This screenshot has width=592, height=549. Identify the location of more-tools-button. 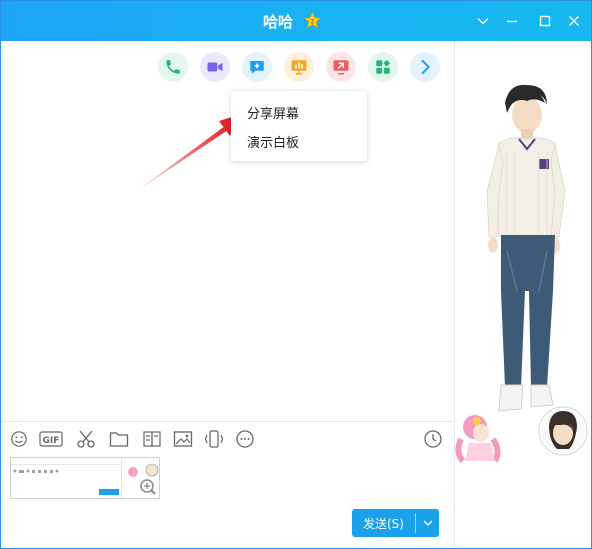
(245, 439).